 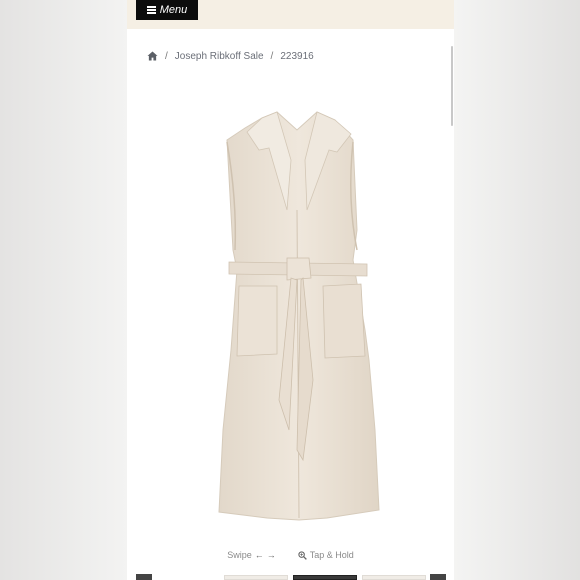 I want to click on breadcrumb-item-current: 223916, so click(x=297, y=56).